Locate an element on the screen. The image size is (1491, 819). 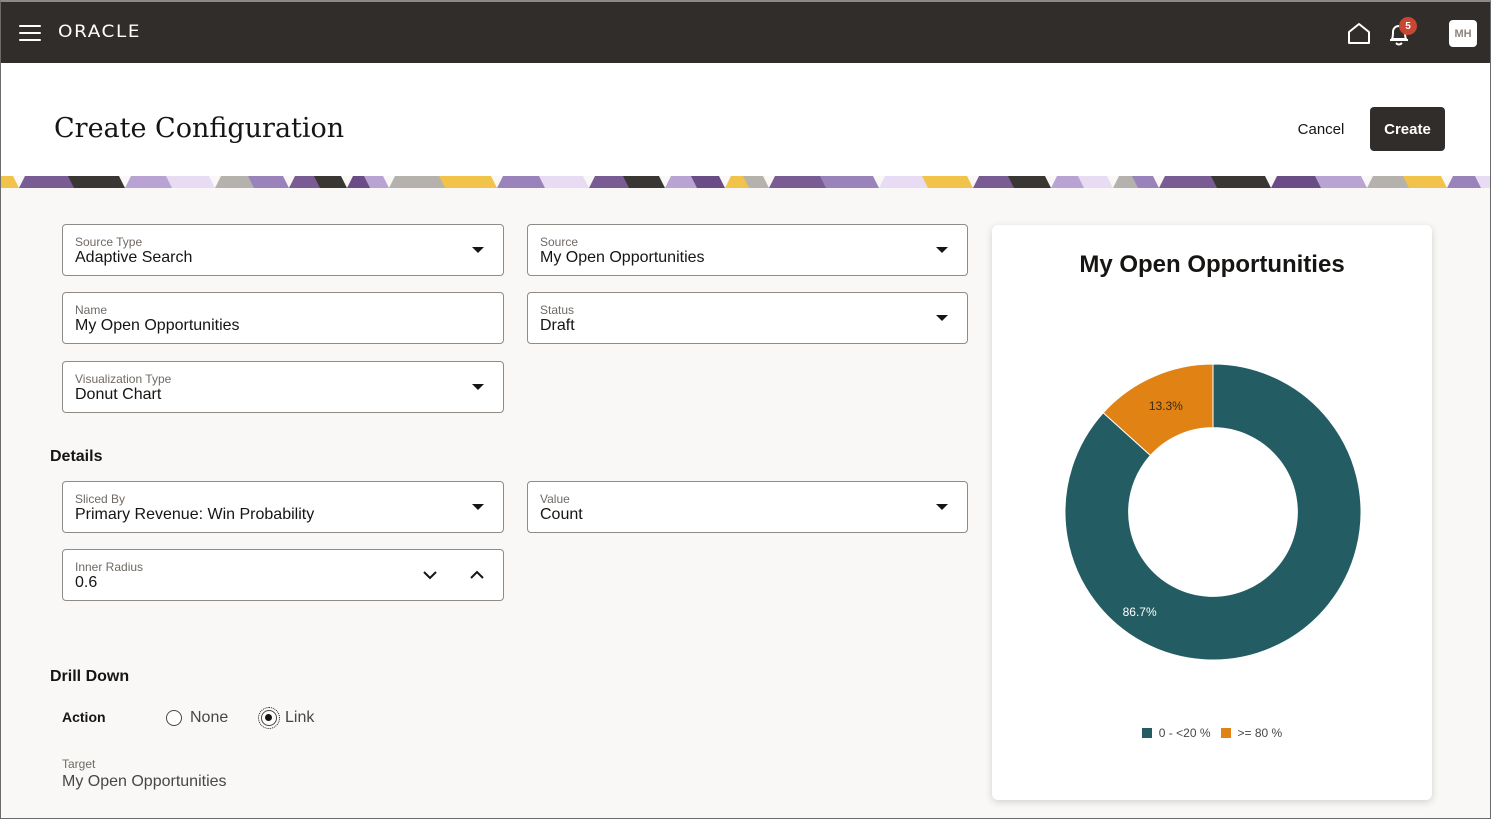
status-select: Status Draft is located at coordinates (747, 318).